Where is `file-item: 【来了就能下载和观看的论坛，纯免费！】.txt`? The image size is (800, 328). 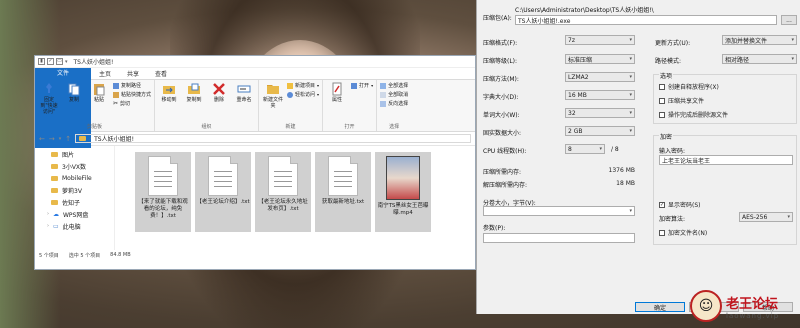
file-item: 【来了就能下载和观看的论坛，纯免费！】.txt is located at coordinates (163, 192).